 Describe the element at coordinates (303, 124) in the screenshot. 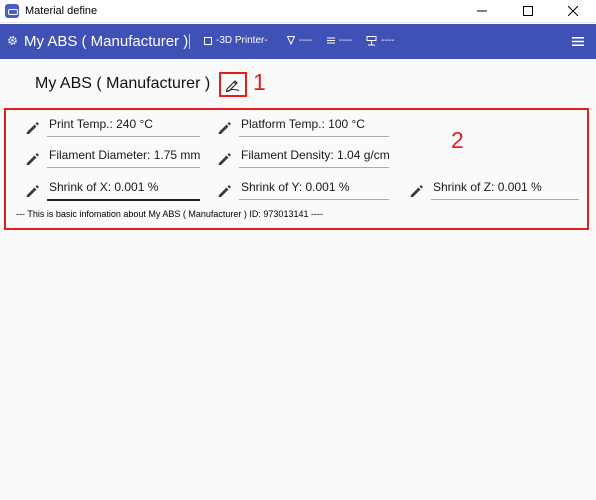

I see `platform-temp-value: Platform Temp.: 100 °C` at that location.